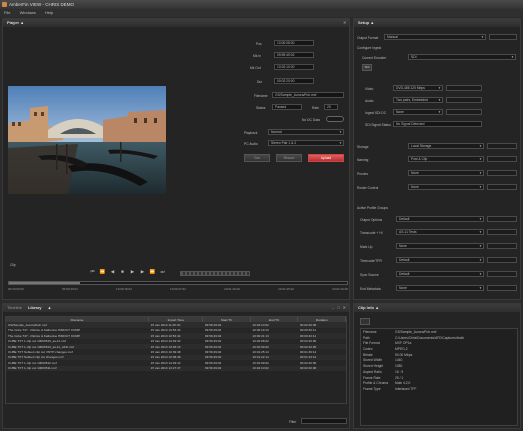 The width and height of the screenshot is (523, 431). I want to click on proxies-label: Proxies, so click(362, 174).